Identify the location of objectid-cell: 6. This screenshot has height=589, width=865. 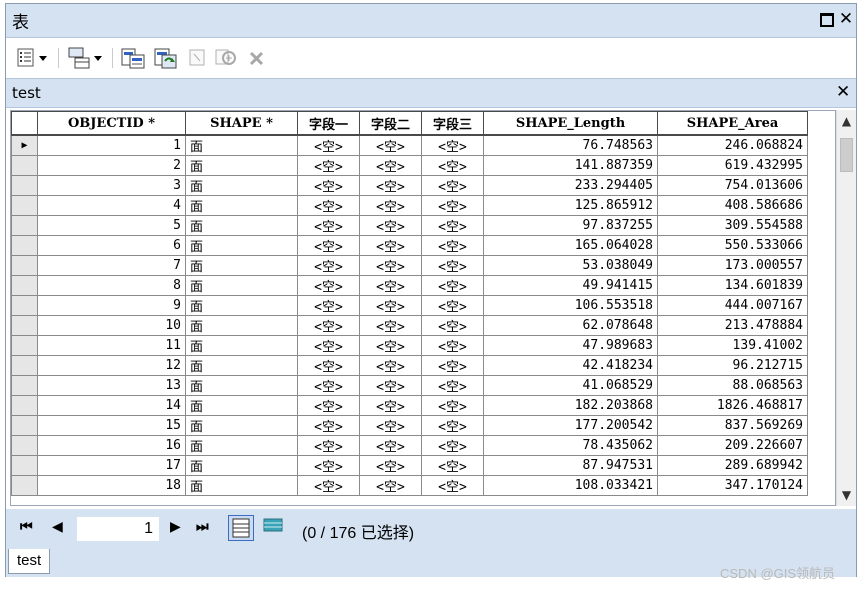
(111, 245).